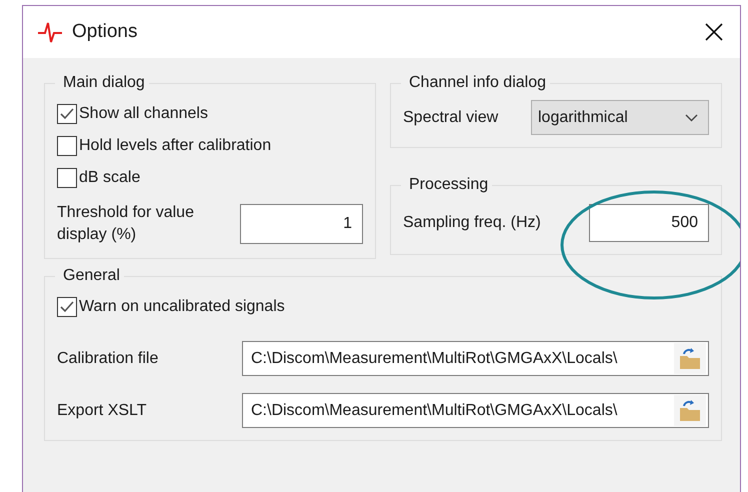 This screenshot has height=492, width=748. I want to click on group-title: General, so click(91, 276).